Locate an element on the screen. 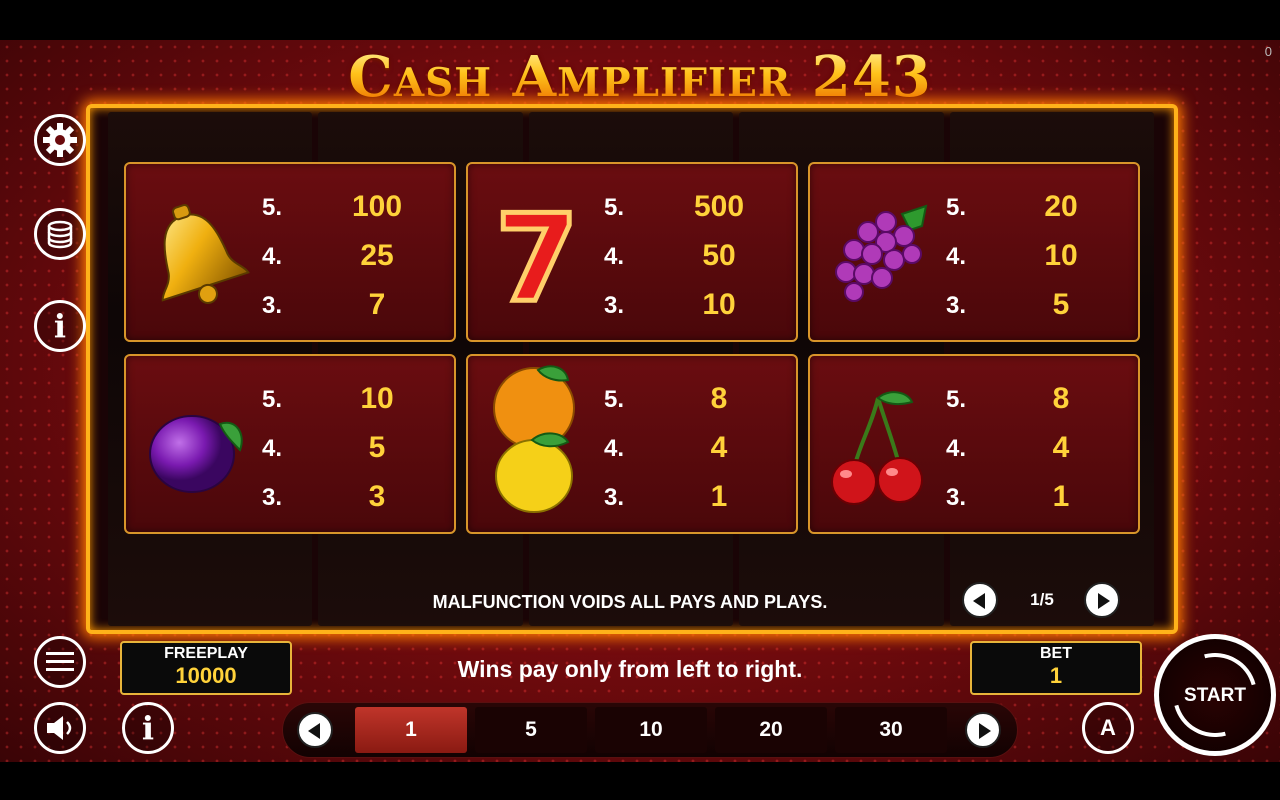  seven-icon: 7 is located at coordinates (537, 254).